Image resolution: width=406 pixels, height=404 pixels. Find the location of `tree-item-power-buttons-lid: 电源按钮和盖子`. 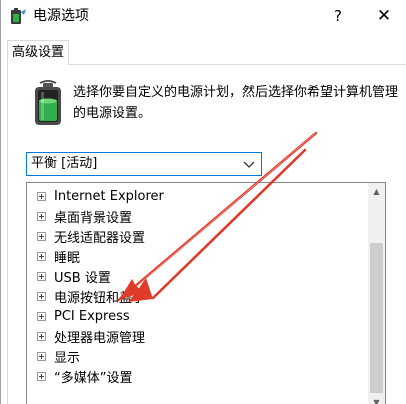

tree-item-power-buttons-lid: 电源按钮和盖子 is located at coordinates (91, 296).